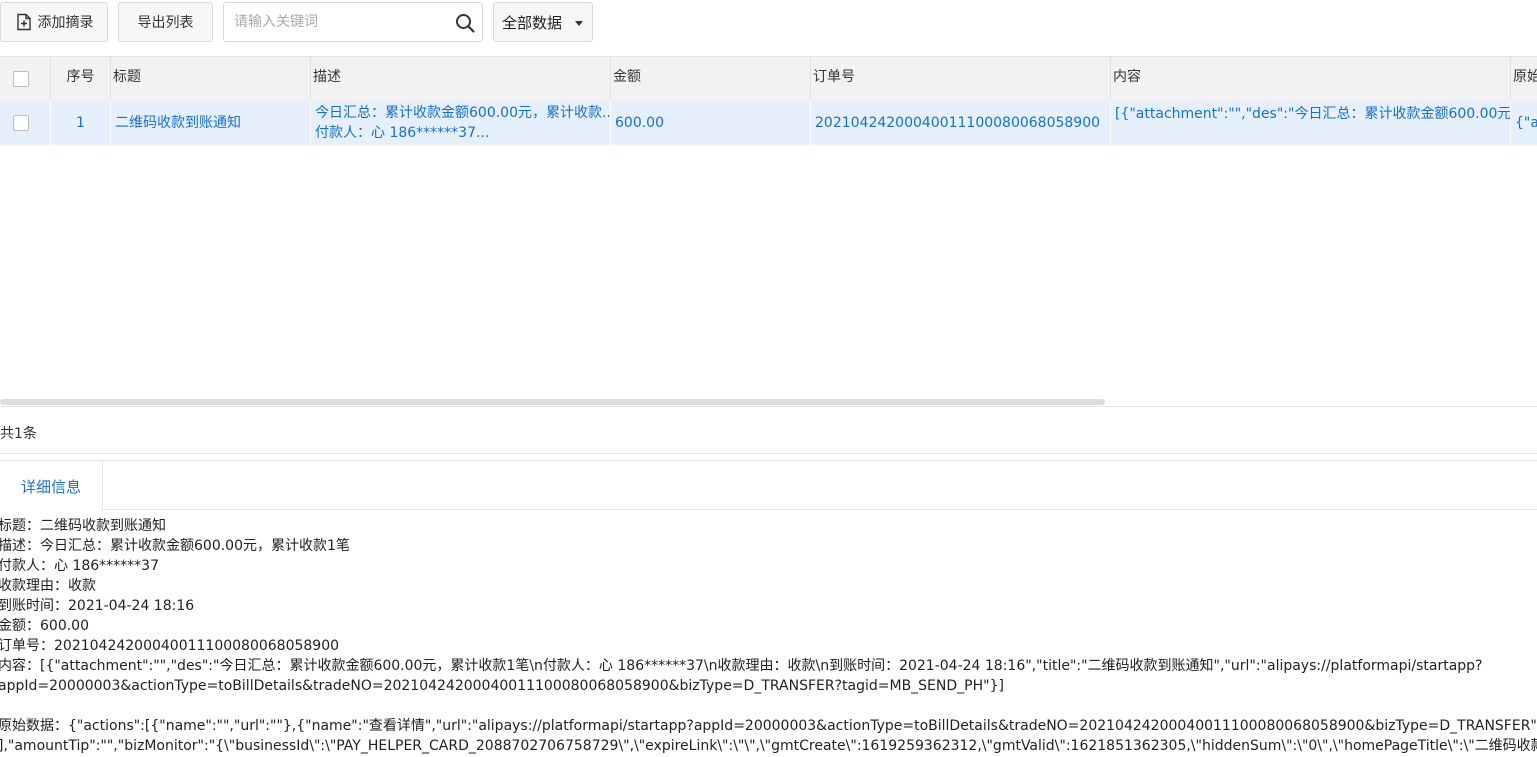 This screenshot has width=1537, height=757. What do you see at coordinates (211, 123) in the screenshot?
I see `row-title: 二维码收款到账通知` at bounding box center [211, 123].